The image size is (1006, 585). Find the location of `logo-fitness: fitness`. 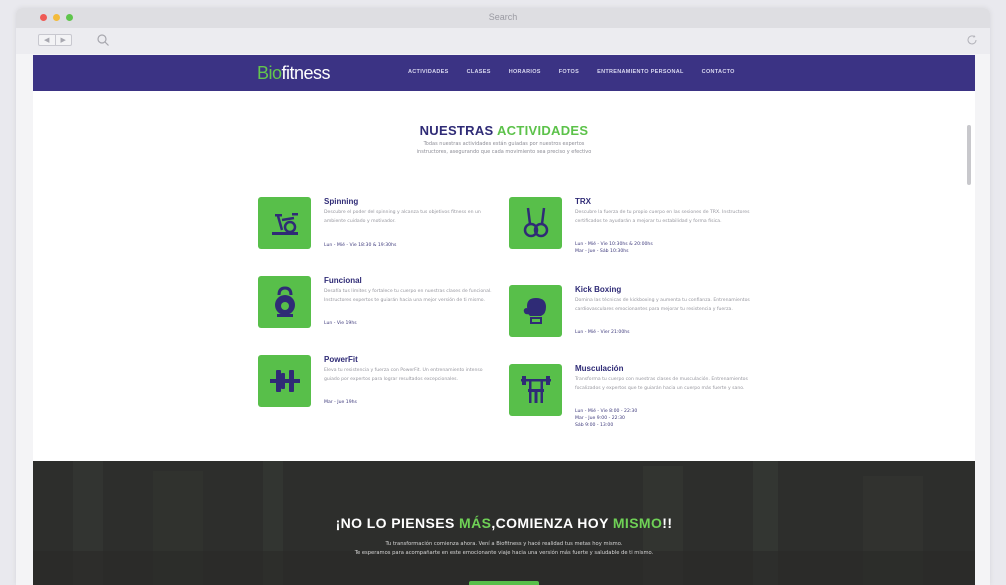

logo-fitness: fitness is located at coordinates (306, 73).